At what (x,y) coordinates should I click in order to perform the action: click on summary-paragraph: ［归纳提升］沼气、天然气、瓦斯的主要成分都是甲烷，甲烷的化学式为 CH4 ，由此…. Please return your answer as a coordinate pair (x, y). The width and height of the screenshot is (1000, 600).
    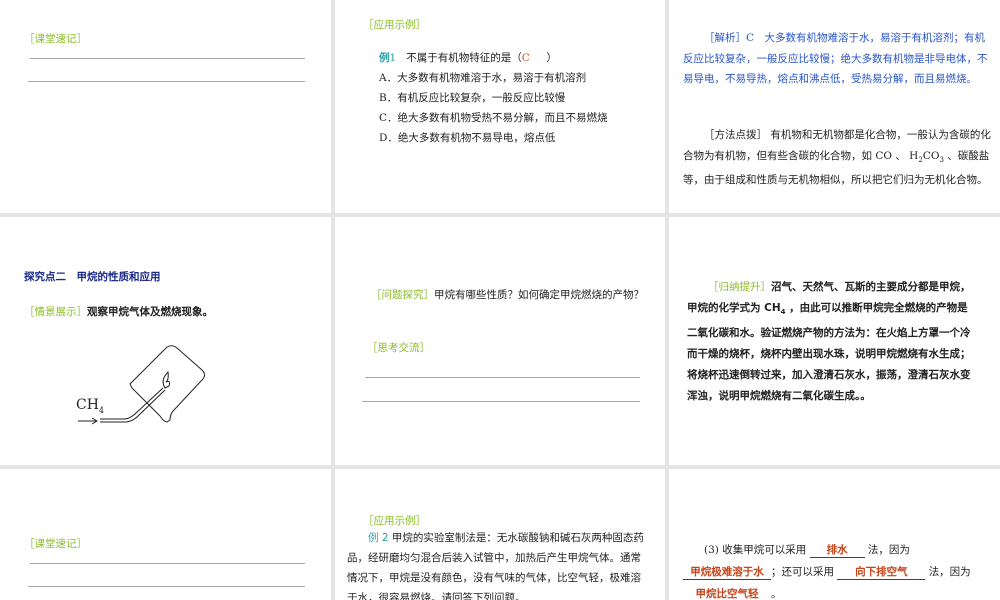
    Looking at the image, I should click on (832, 342).